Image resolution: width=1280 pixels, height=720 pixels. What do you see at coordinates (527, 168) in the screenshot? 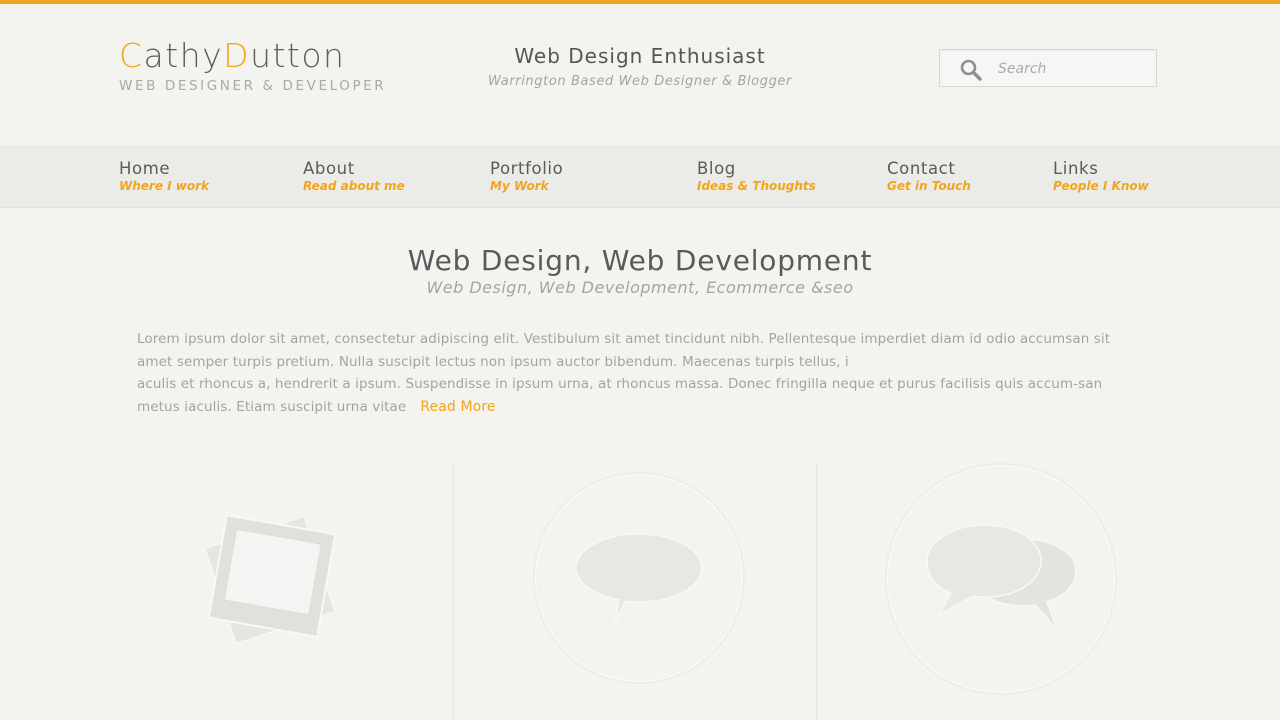
I see `nav-label: Portfolio` at bounding box center [527, 168].